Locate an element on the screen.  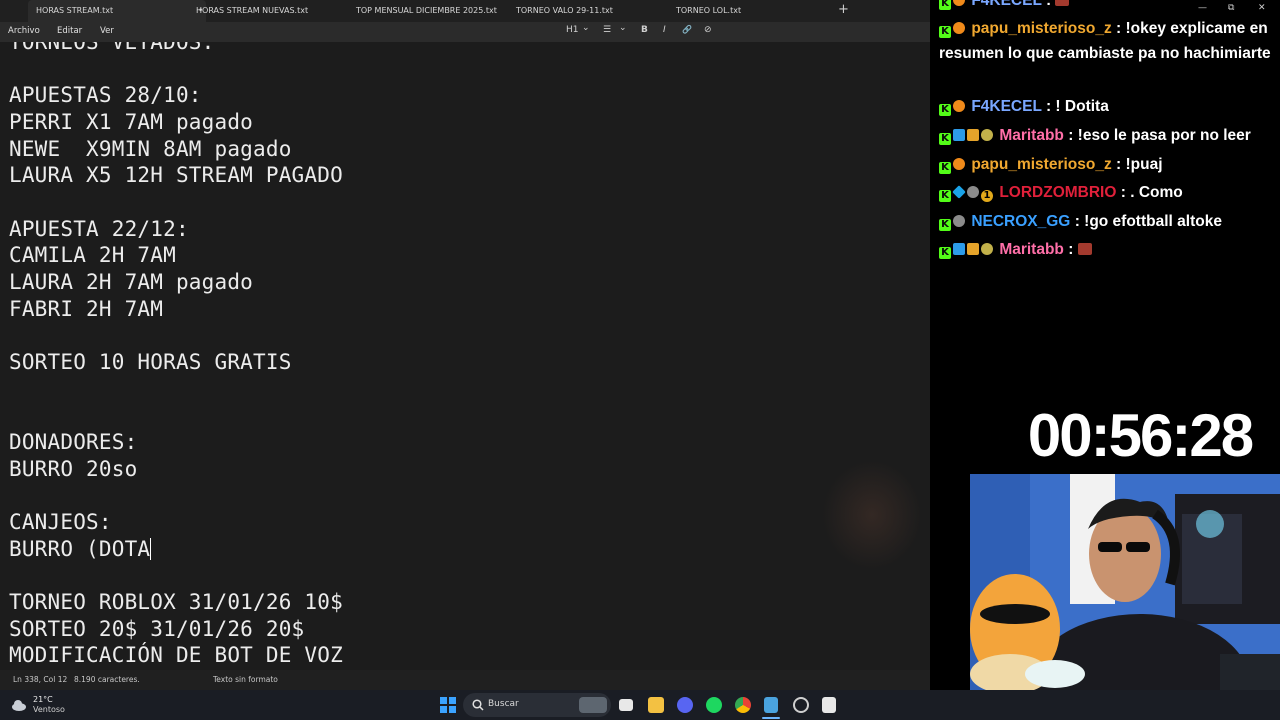
webcam-image is located at coordinates (1125, 582).